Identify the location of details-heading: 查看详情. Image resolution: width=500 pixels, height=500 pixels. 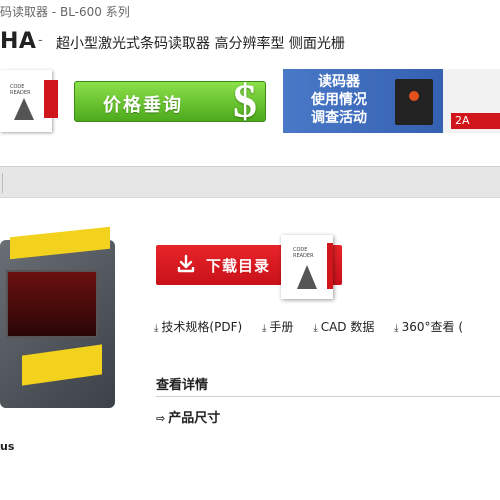
(182, 385).